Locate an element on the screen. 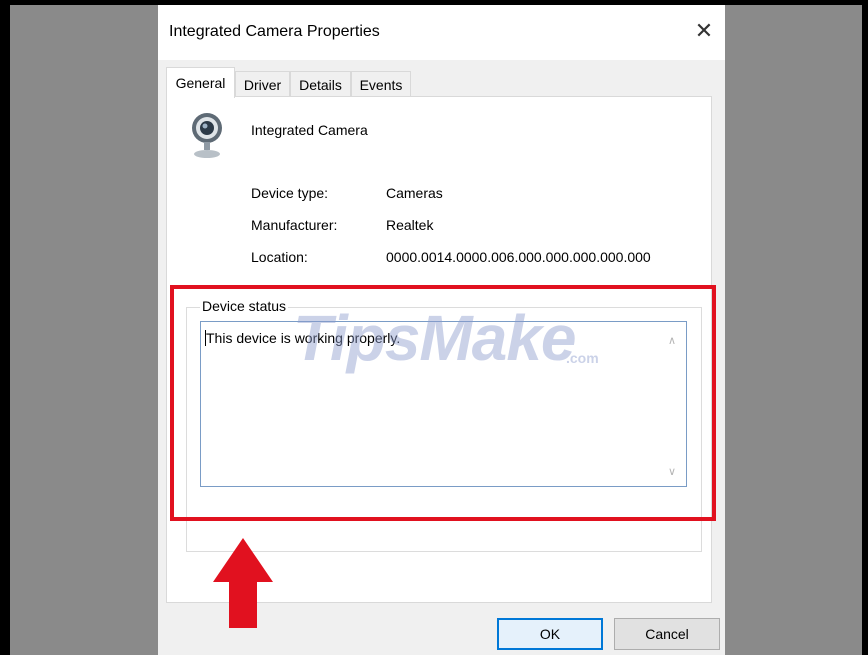  title-bar: Integrated Camera Properties ✕ is located at coordinates (441, 32).